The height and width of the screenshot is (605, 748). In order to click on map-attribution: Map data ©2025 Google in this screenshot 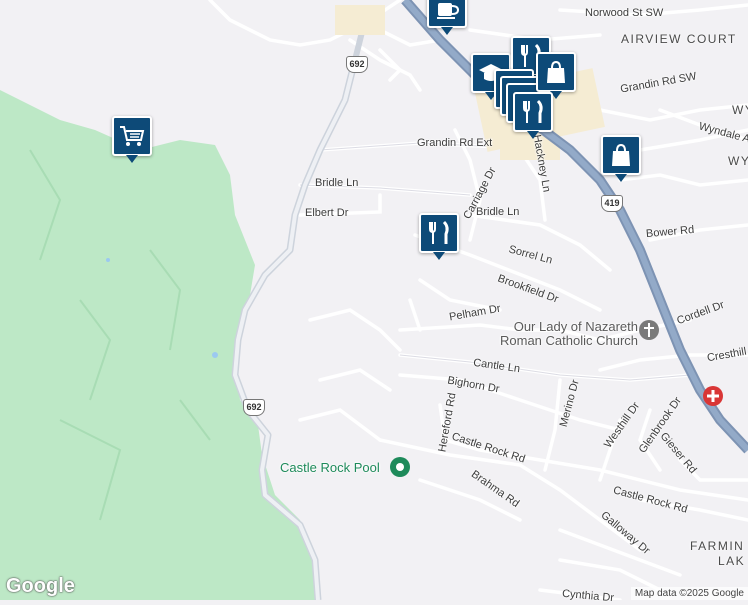, I will do `click(689, 593)`.